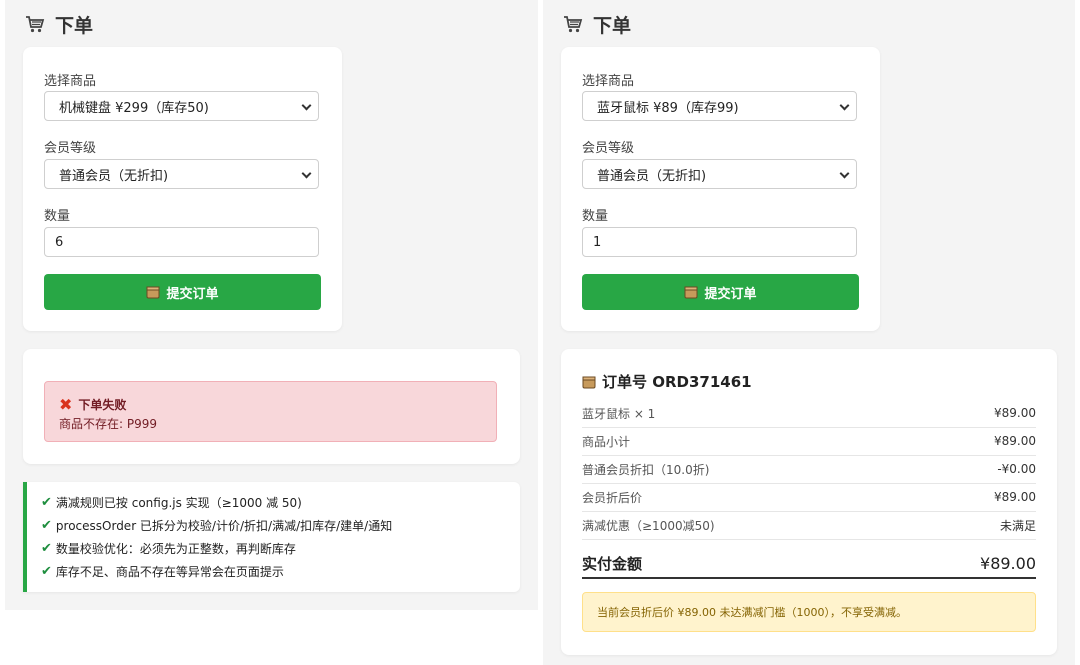 This screenshot has width=1080, height=665. Describe the element at coordinates (612, 497) in the screenshot. I see `summary-row-label: 会员折后价` at that location.